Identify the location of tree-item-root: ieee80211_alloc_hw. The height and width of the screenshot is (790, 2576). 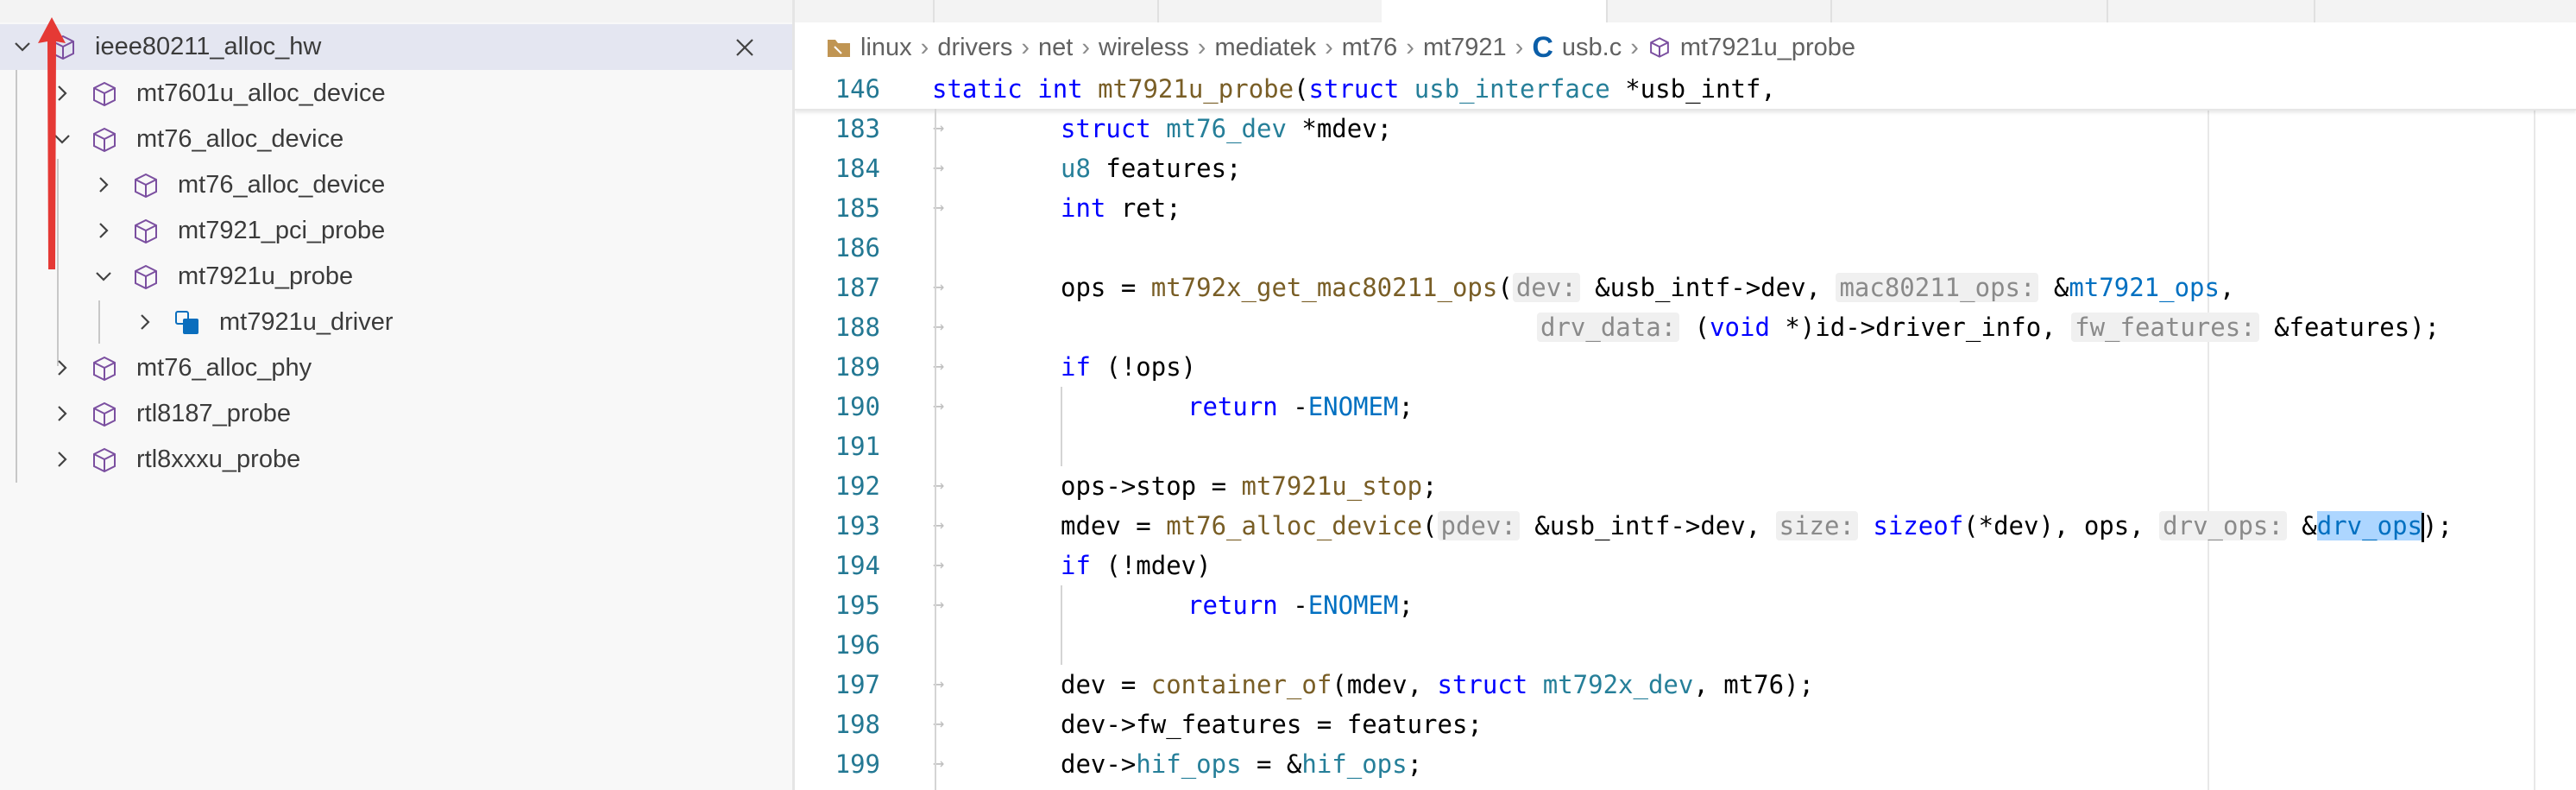
(396, 47).